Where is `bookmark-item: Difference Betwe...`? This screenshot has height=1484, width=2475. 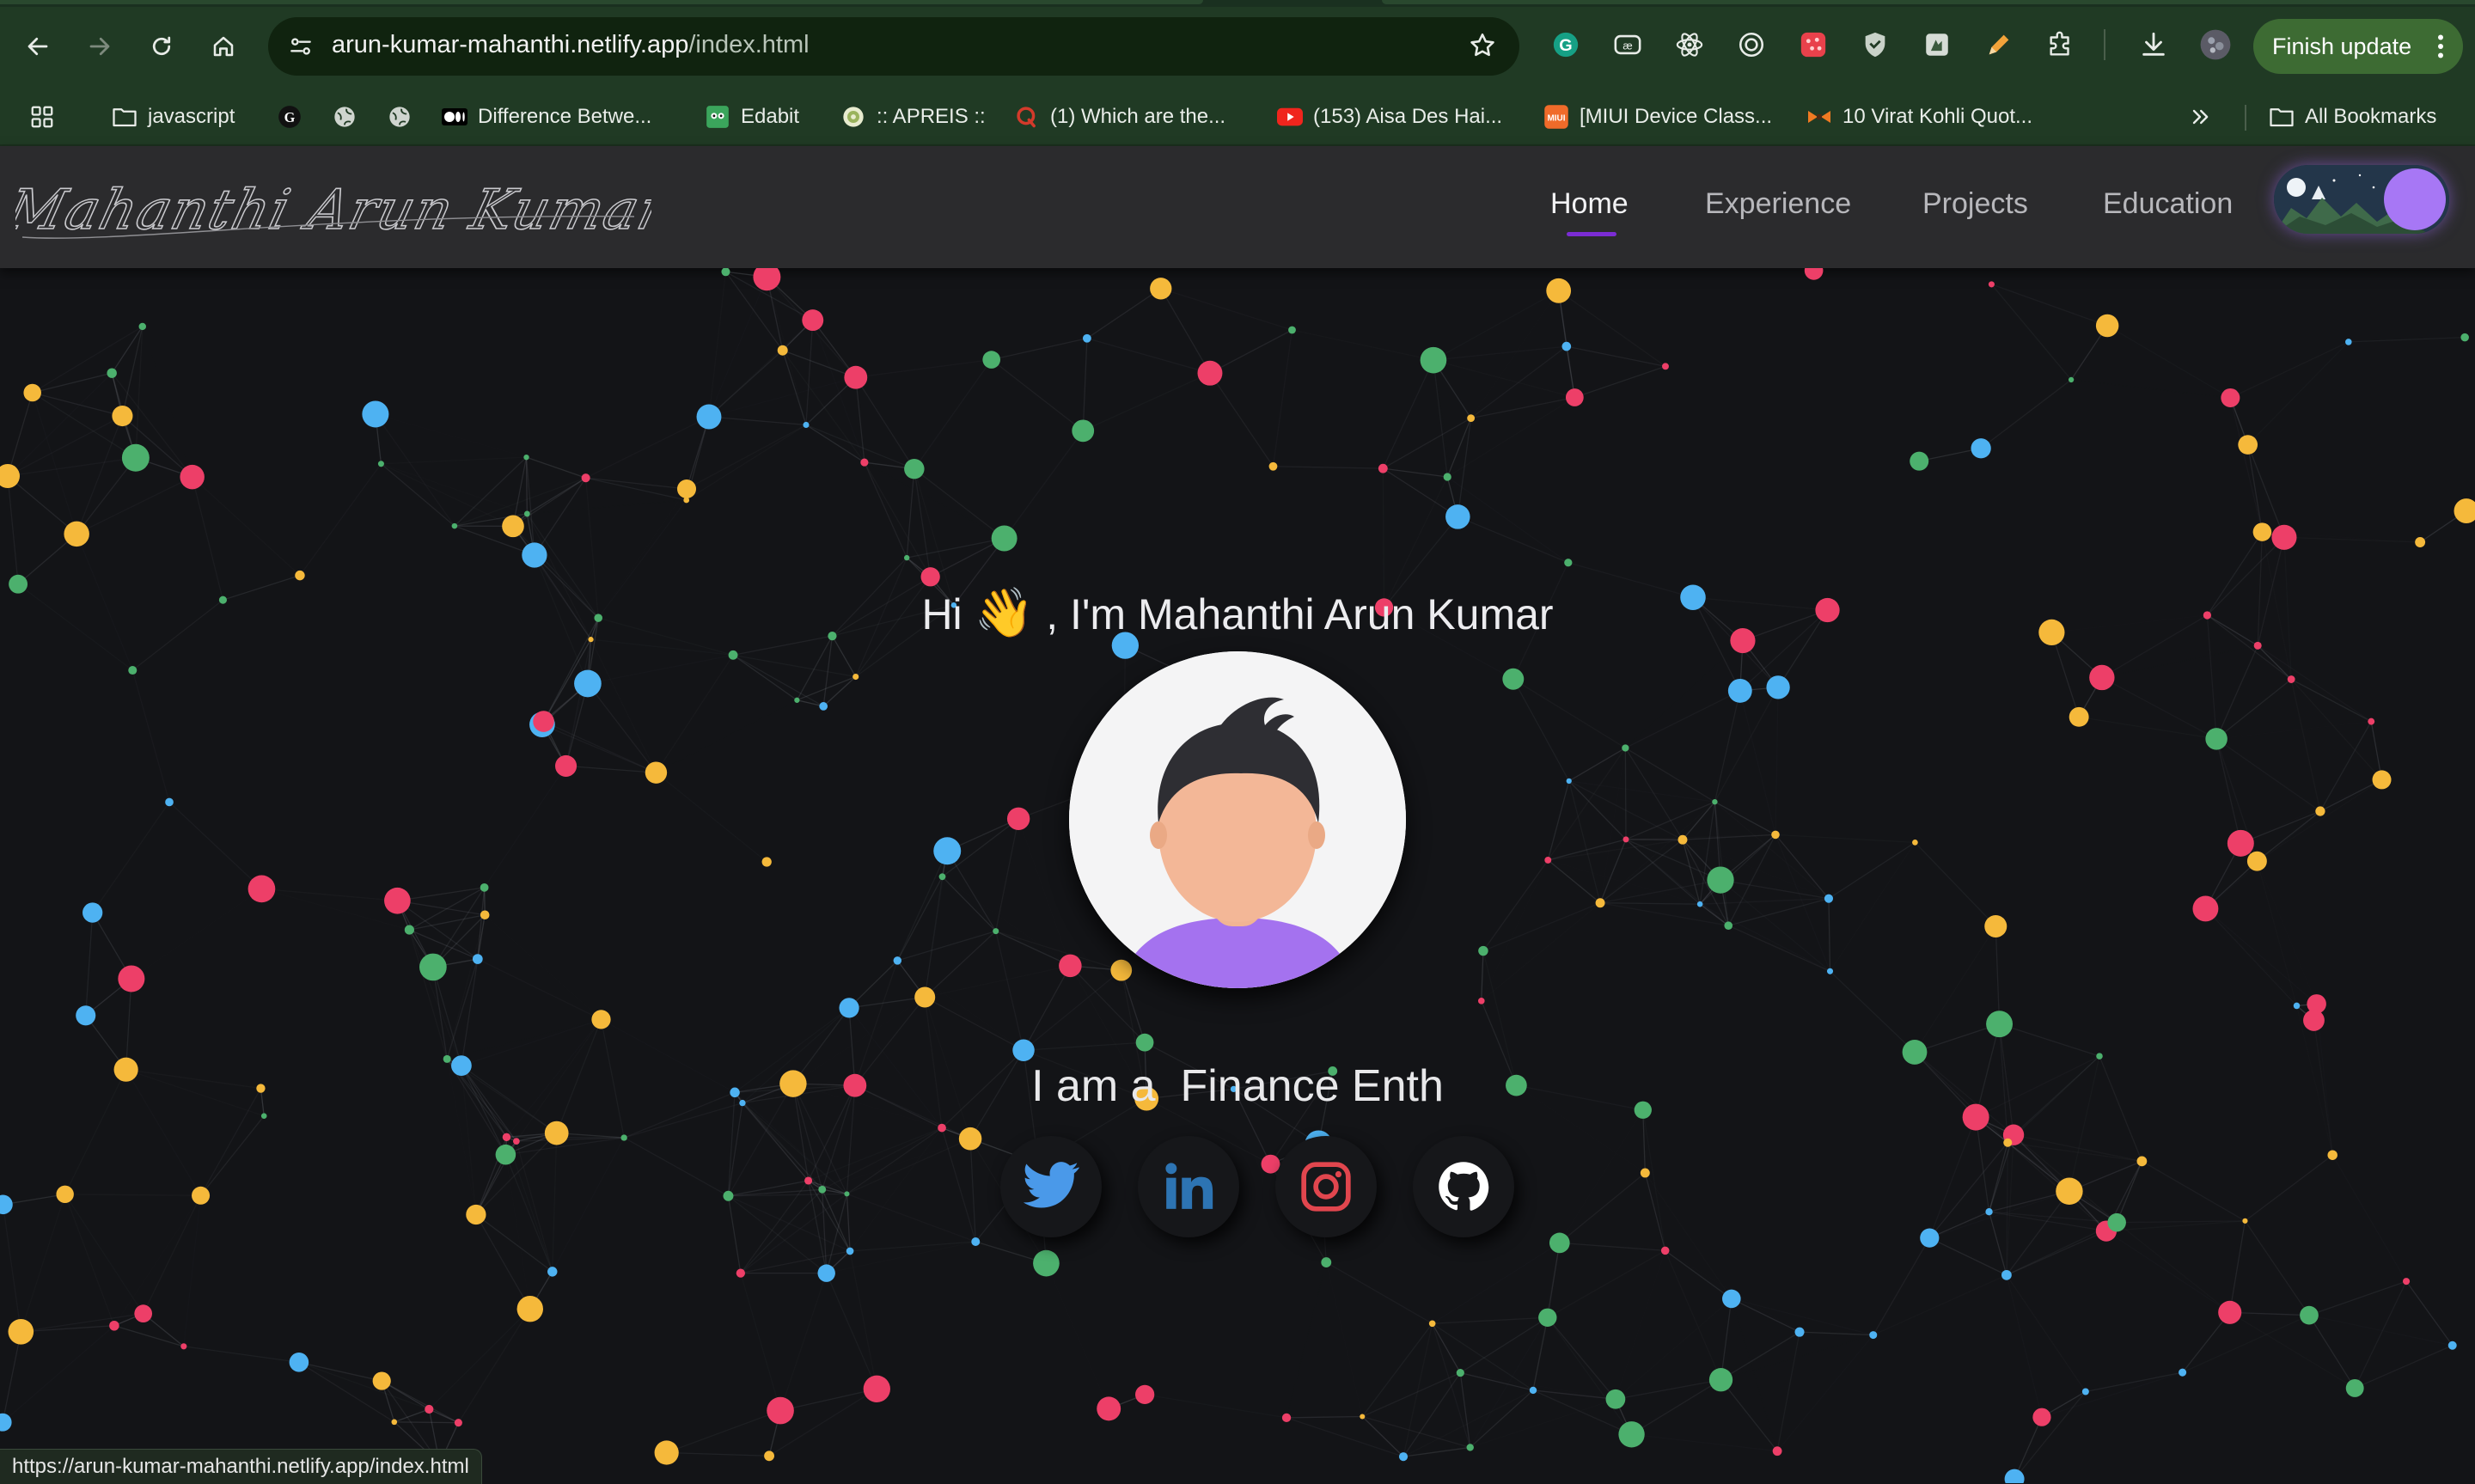 bookmark-item: Difference Betwe... is located at coordinates (546, 117).